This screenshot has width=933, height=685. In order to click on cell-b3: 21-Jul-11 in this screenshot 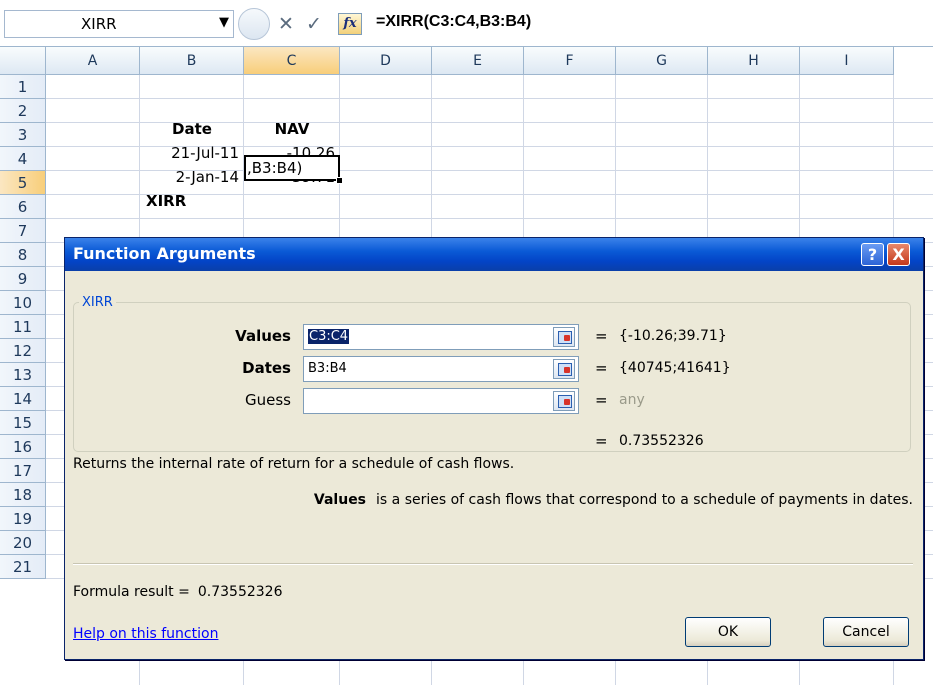, I will do `click(192, 153)`.